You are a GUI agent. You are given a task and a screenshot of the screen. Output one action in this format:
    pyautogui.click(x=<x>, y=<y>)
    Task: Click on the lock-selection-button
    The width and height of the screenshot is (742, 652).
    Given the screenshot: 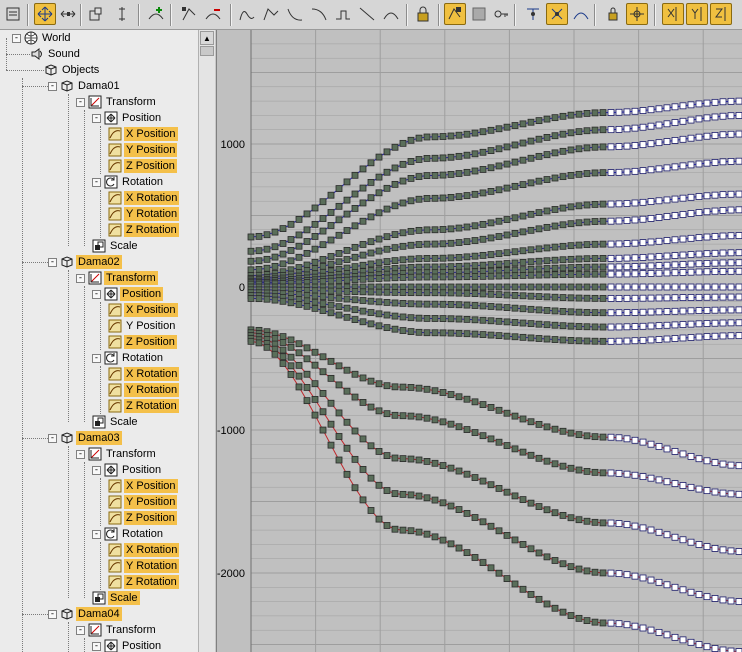 What is the action you would take?
    pyautogui.click(x=423, y=14)
    